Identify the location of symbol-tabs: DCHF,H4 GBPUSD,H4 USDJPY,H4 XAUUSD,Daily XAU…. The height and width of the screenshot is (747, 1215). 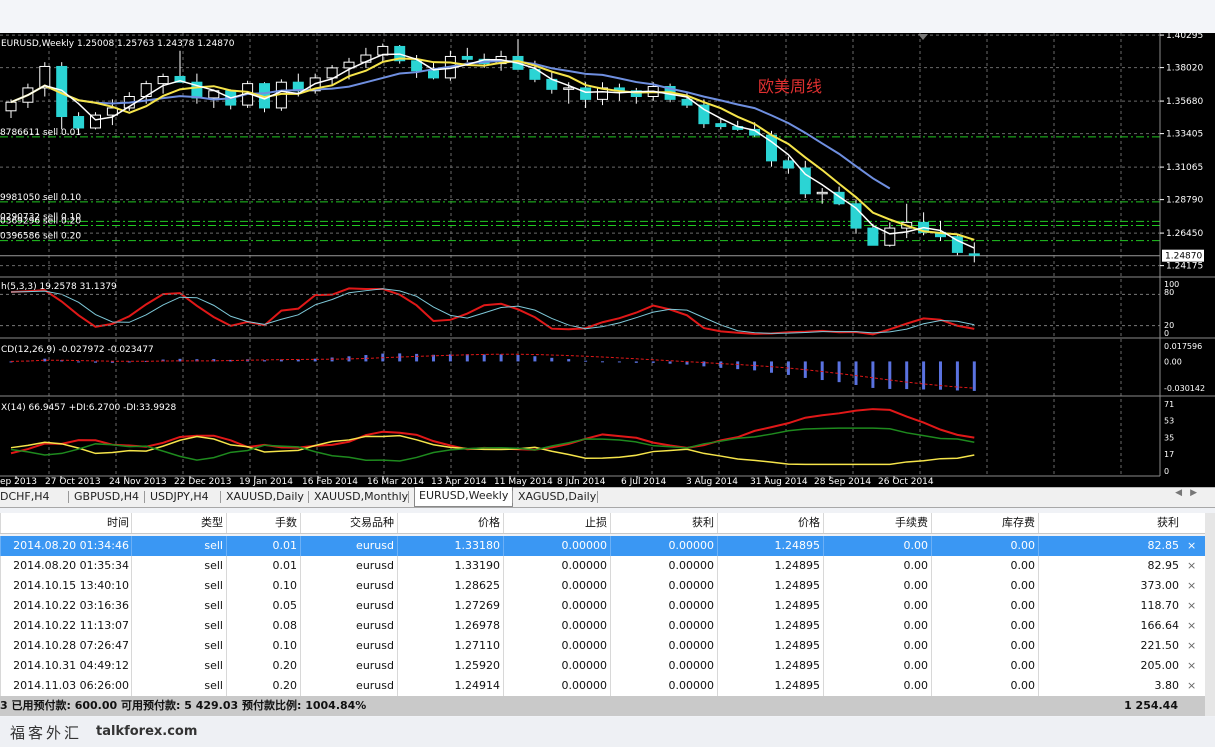
(607, 497).